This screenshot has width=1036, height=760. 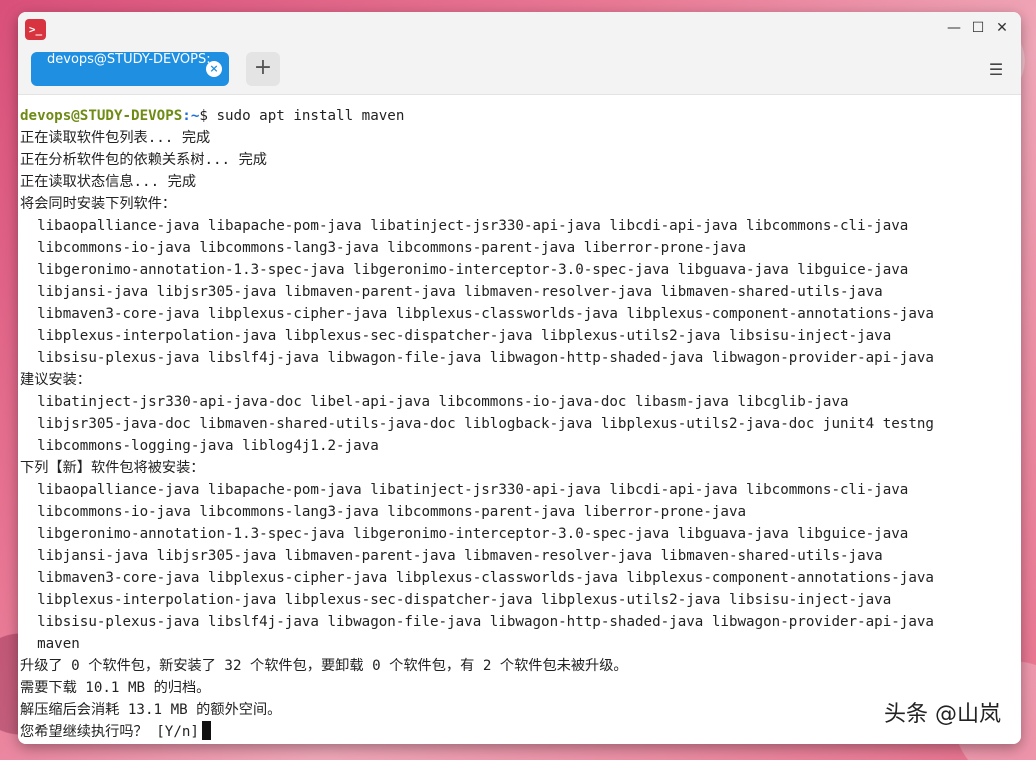 I want to click on tab-bar: devops@STUDY-DEVOPS: × + ☰, so click(x=519, y=70).